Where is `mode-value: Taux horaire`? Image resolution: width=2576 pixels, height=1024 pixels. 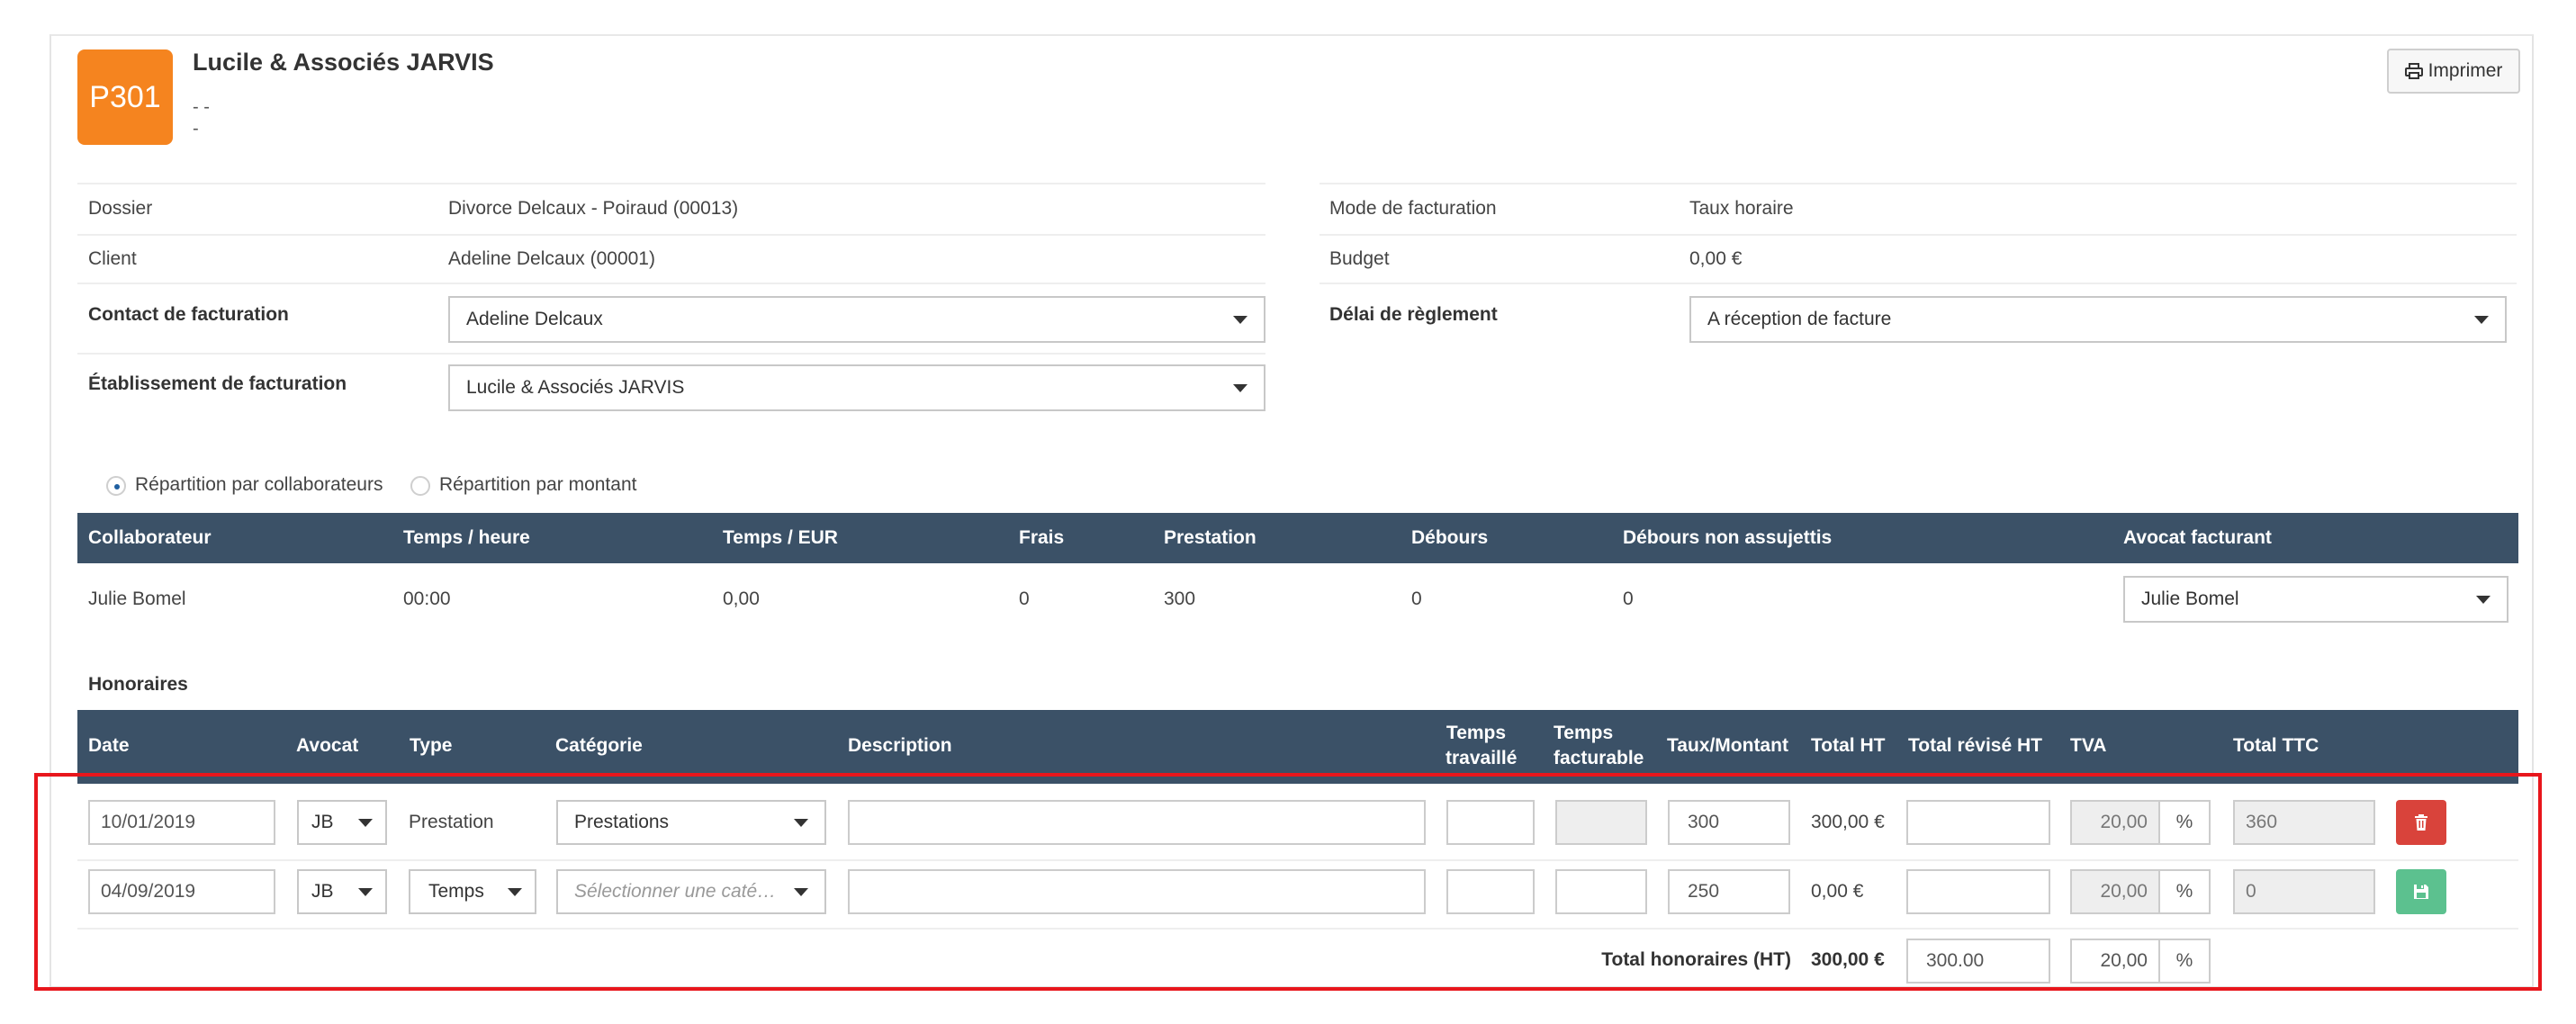
mode-value: Taux horaire is located at coordinates (1741, 208).